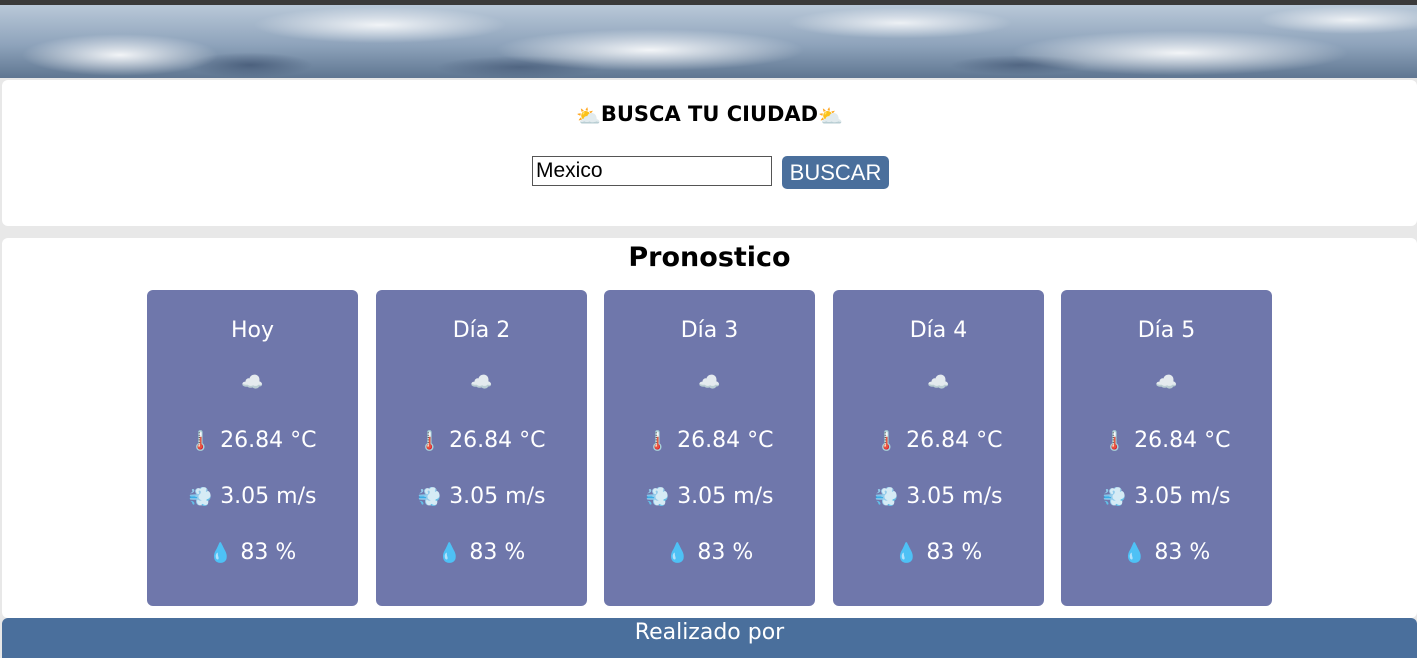  I want to click on day-label: Día 2, so click(481, 330).